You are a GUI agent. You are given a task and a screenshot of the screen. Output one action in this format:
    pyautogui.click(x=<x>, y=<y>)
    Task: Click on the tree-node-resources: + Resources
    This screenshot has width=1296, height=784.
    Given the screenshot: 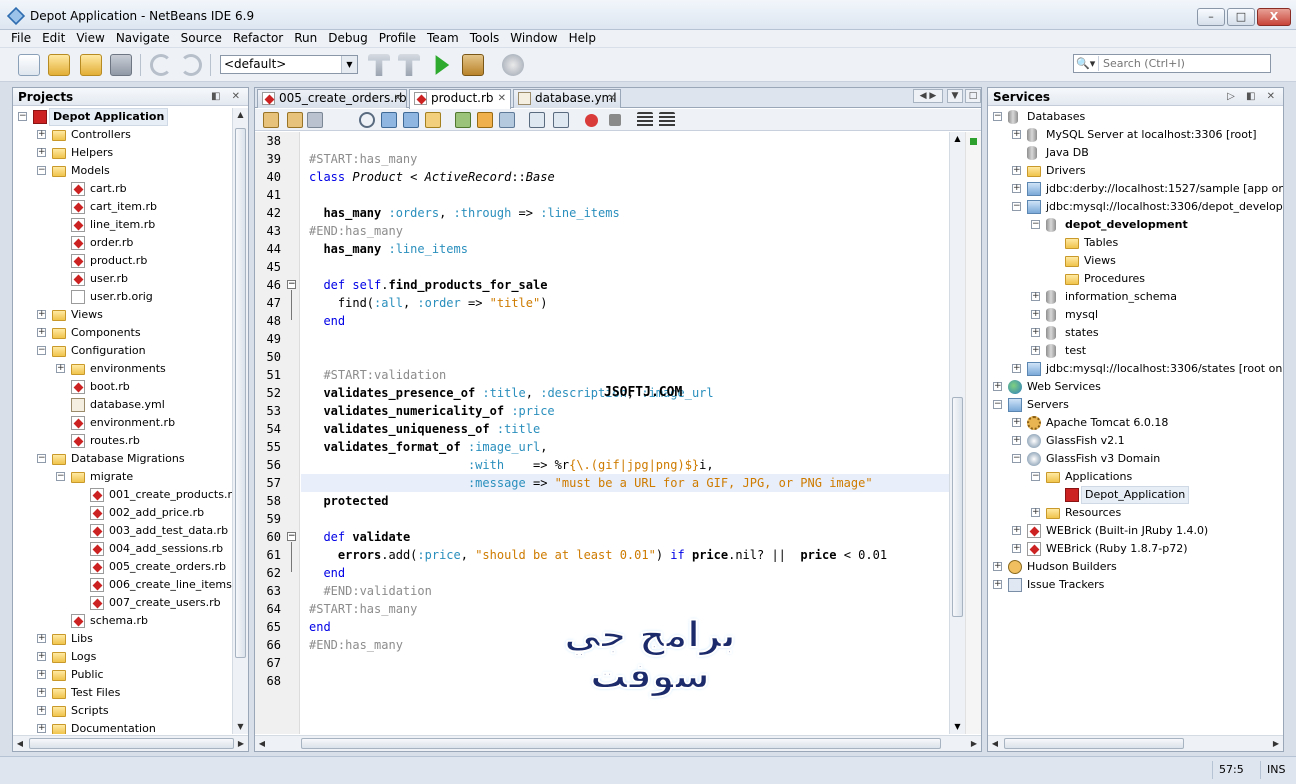 What is the action you would take?
    pyautogui.click(x=1135, y=513)
    